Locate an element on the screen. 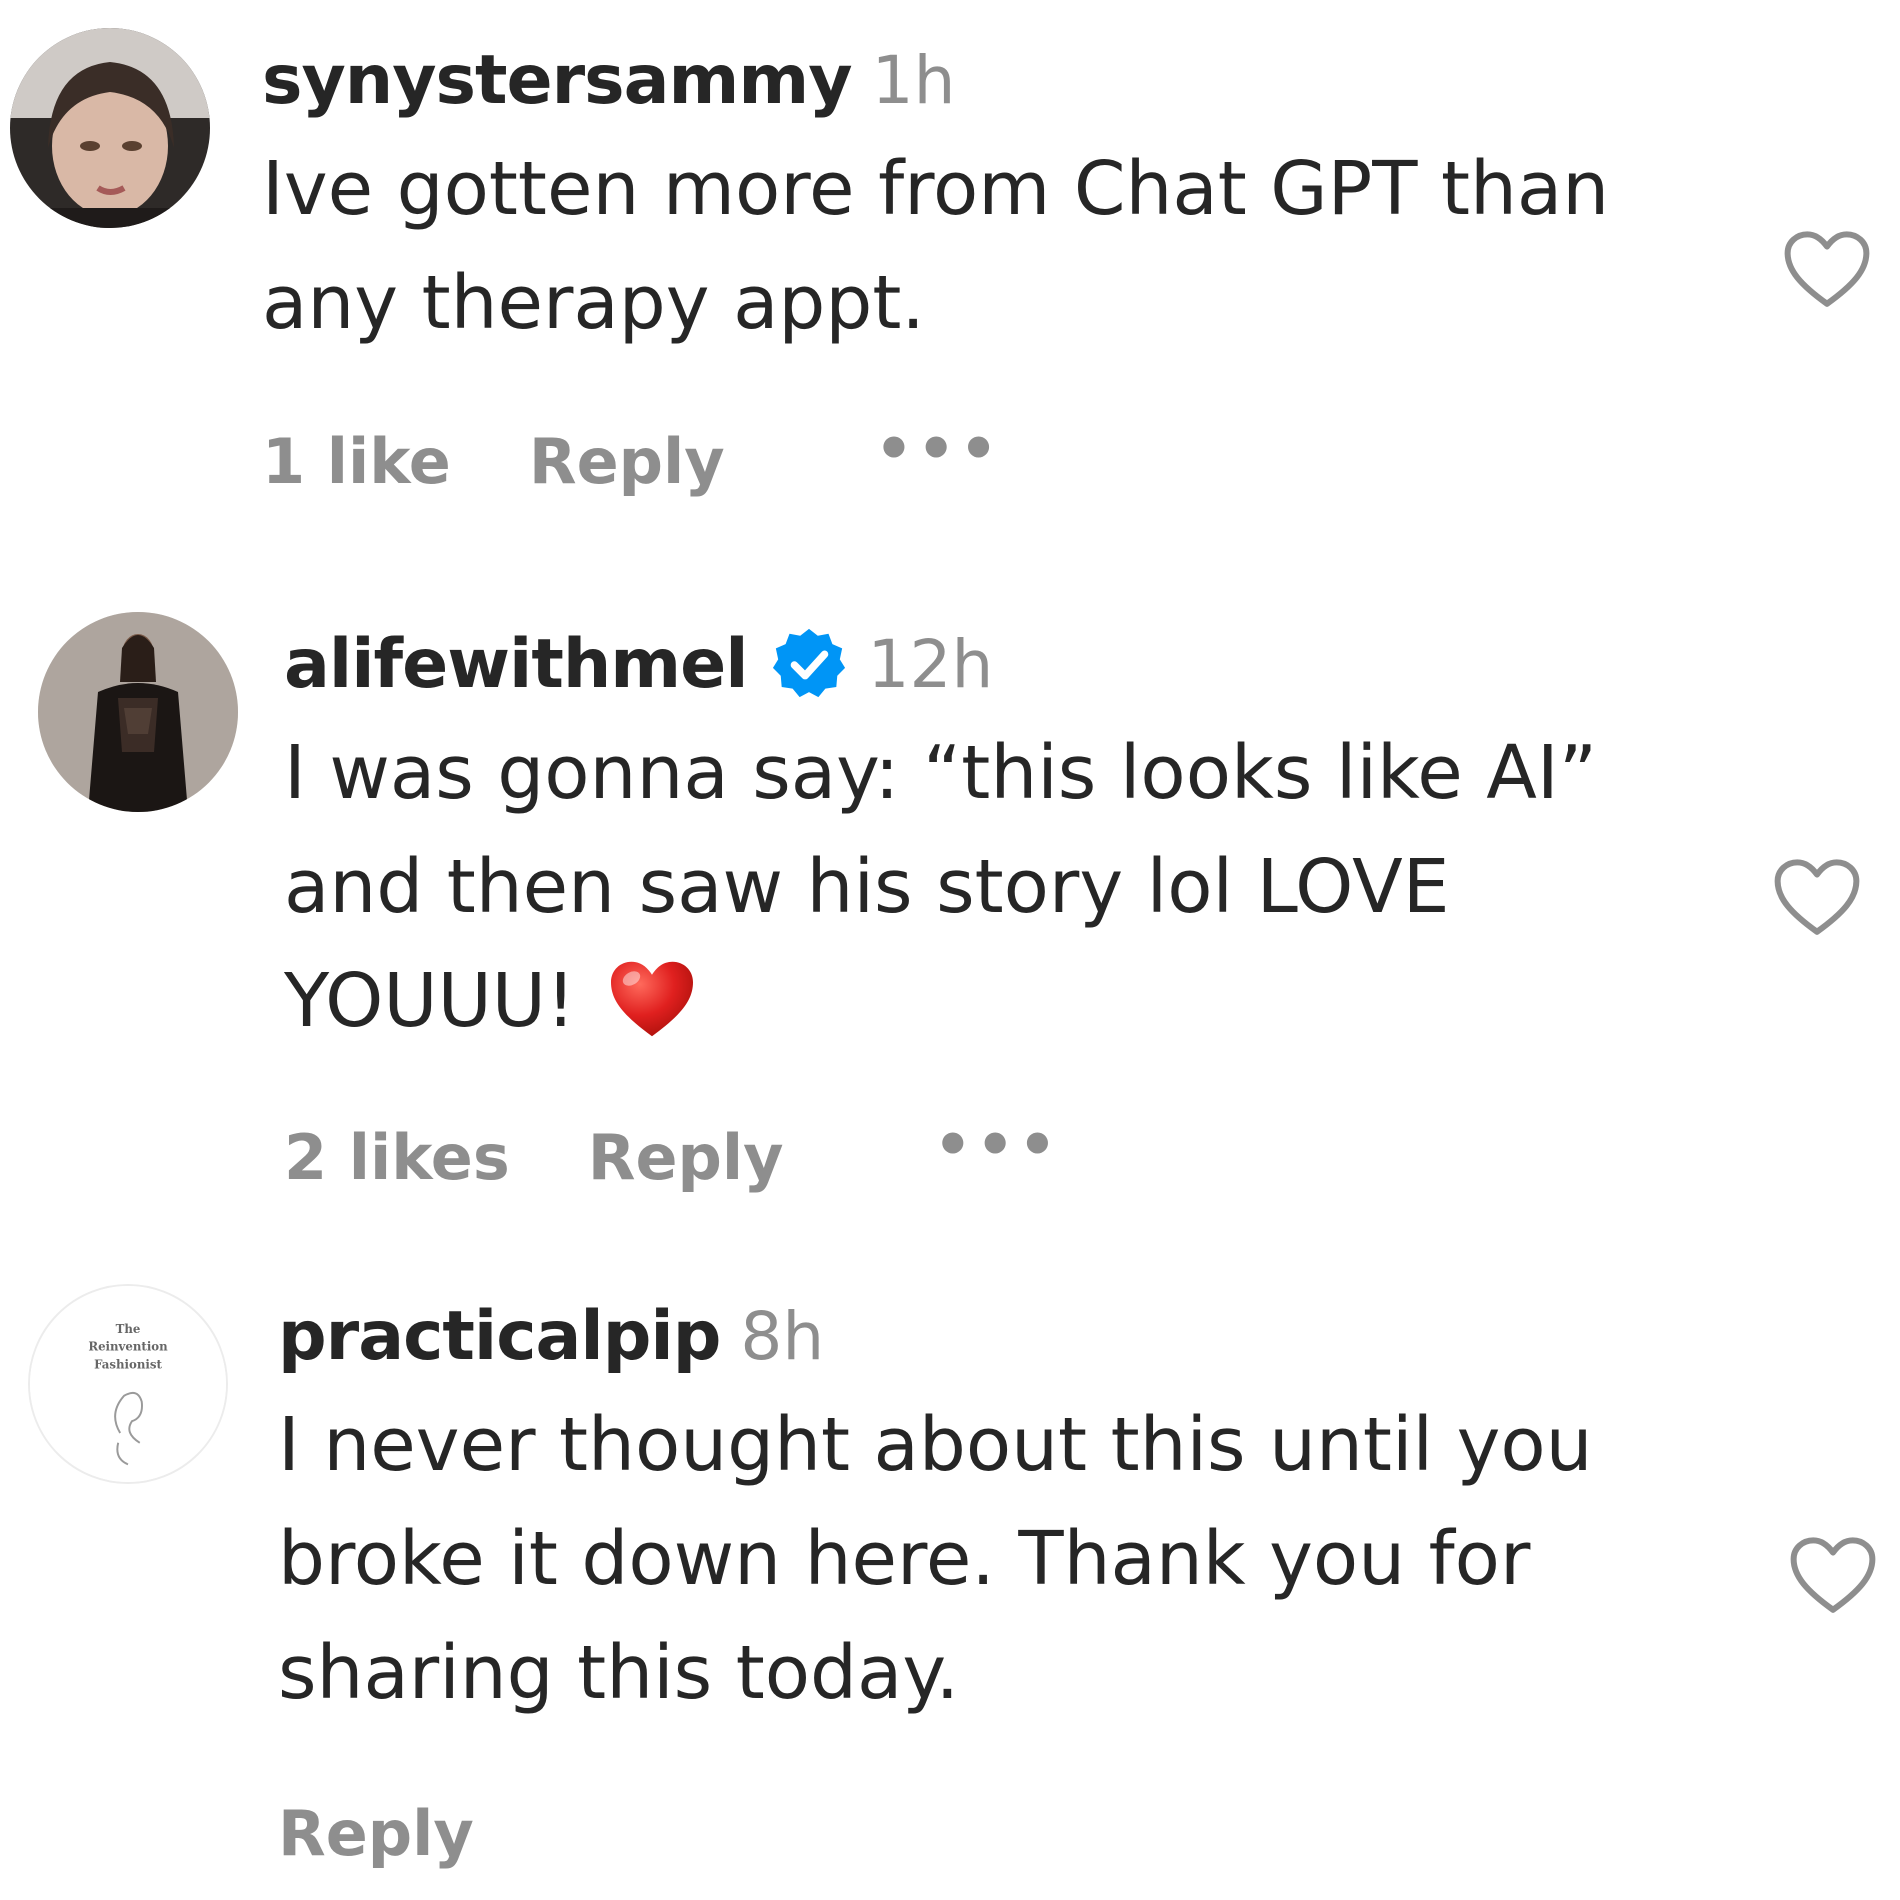  username: alifewithmel is located at coordinates (516, 664).